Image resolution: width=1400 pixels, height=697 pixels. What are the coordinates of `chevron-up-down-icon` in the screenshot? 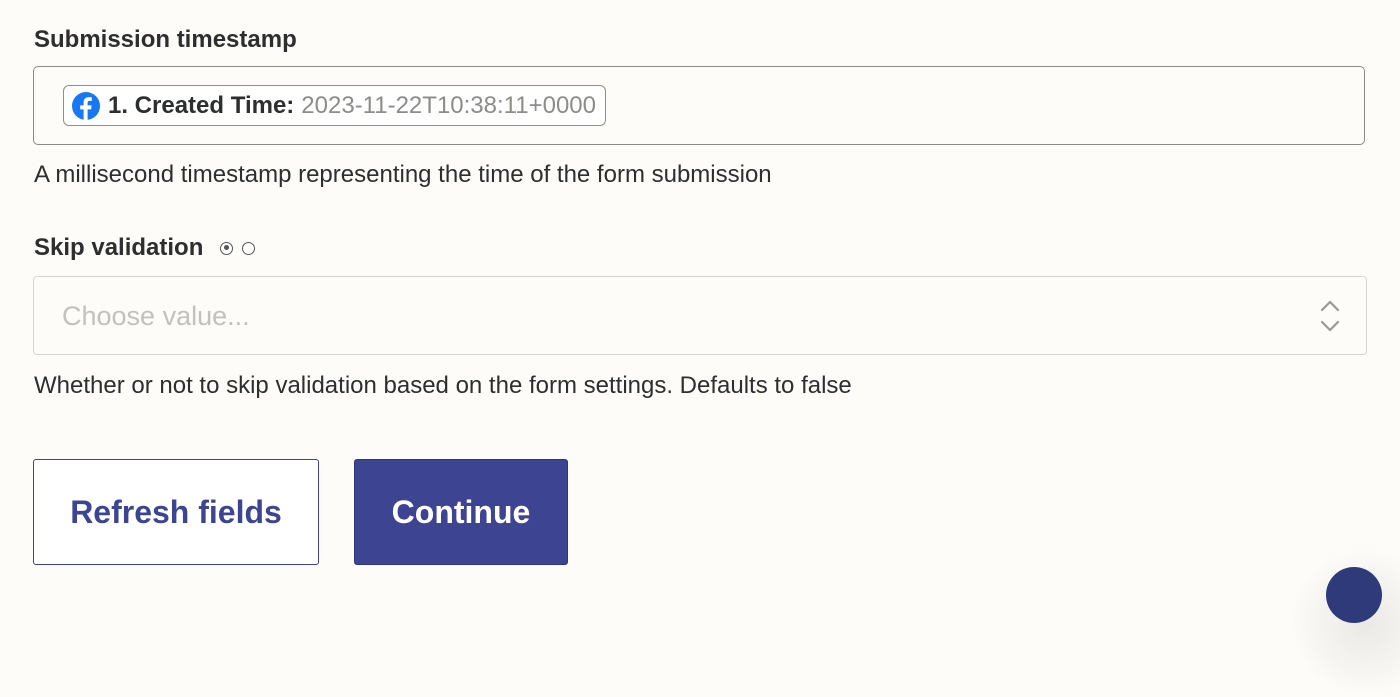 It's located at (1330, 316).